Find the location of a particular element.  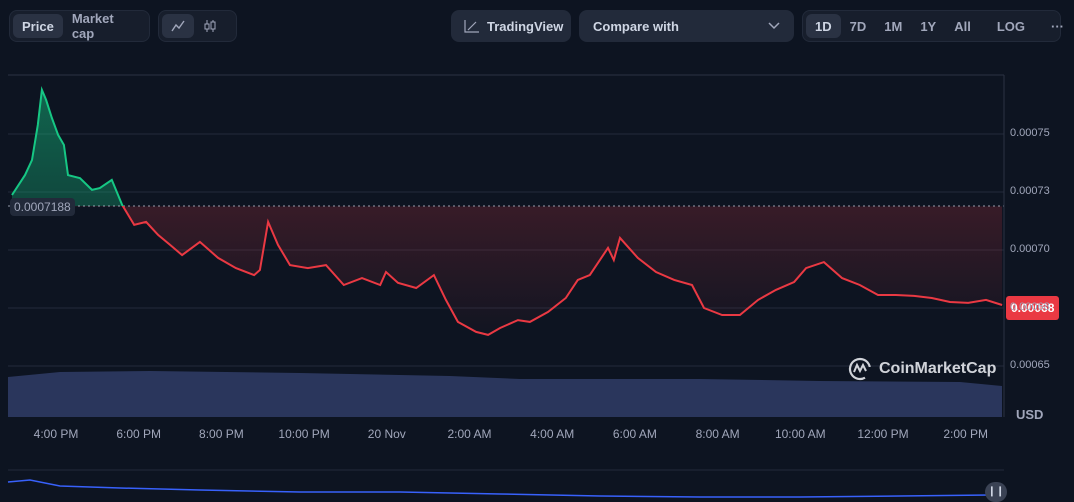

tradingview-icon is located at coordinates (471, 26).